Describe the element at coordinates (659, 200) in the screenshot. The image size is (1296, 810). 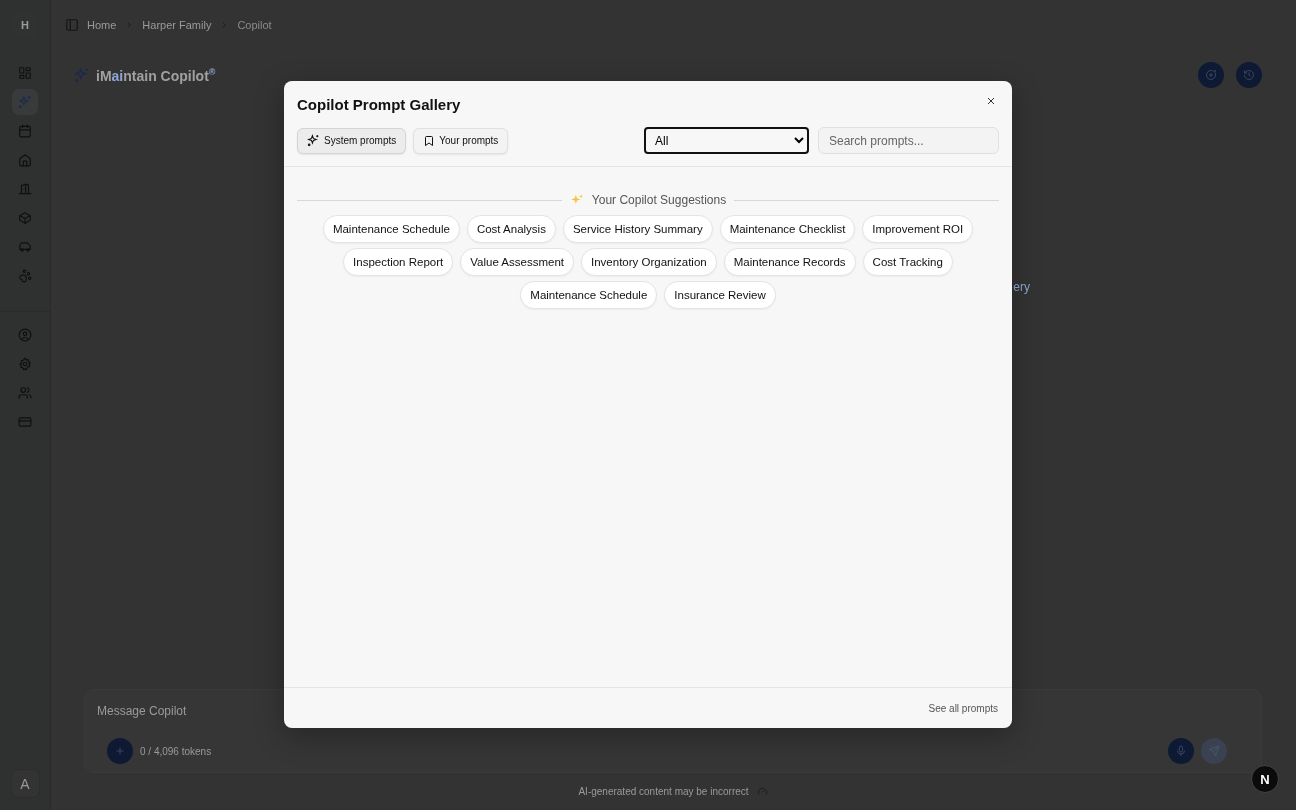
I see `section-title: Your Copilot Suggestions` at that location.